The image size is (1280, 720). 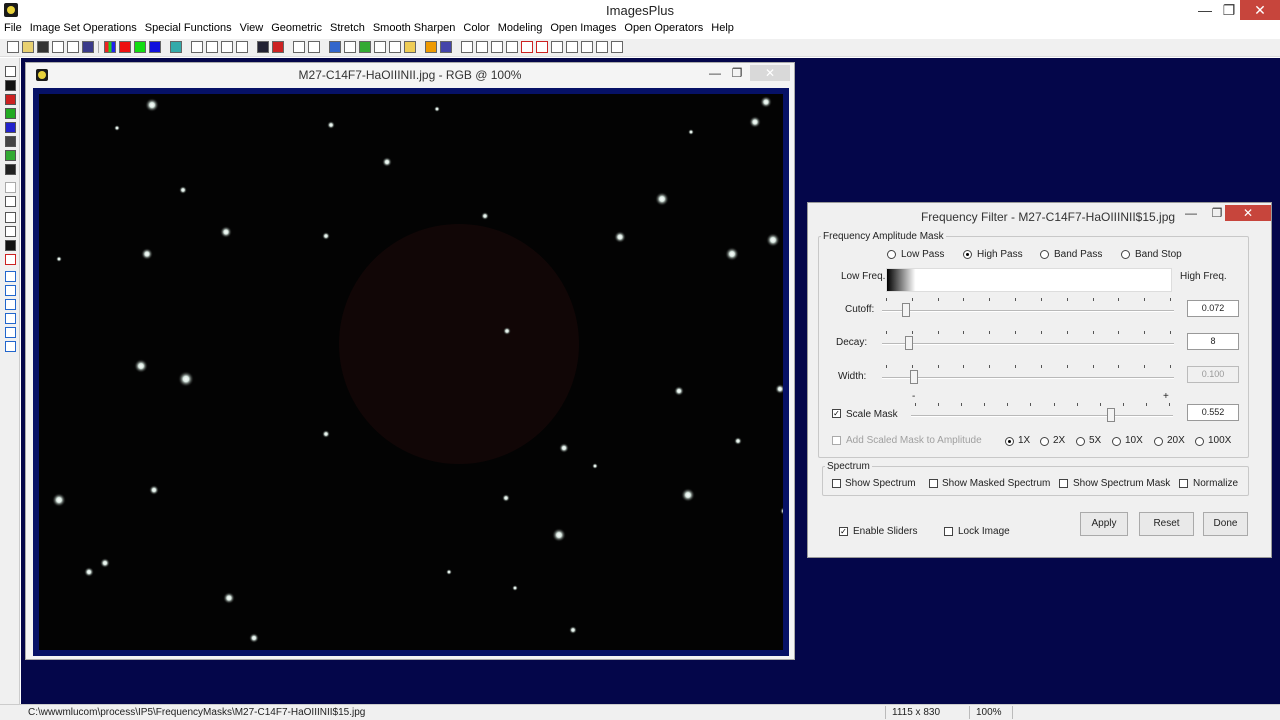 What do you see at coordinates (476, 29) in the screenshot?
I see `menu-color: Color` at bounding box center [476, 29].